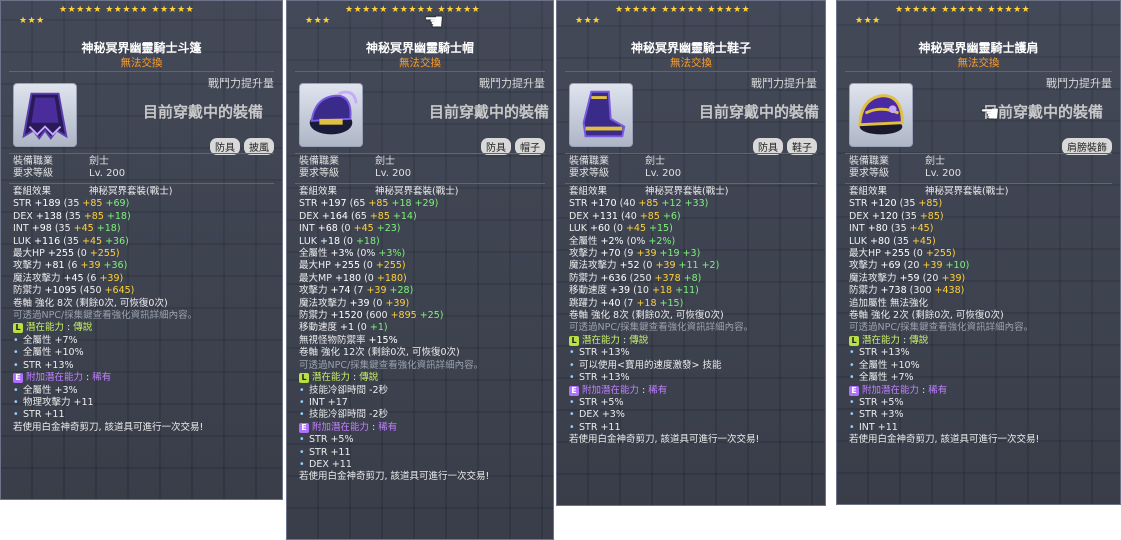 The width and height of the screenshot is (1121, 540). I want to click on scroll-upgrade-info: 卷軸 強化 12次 (剩餘0次, 可恢復0次), so click(379, 353).